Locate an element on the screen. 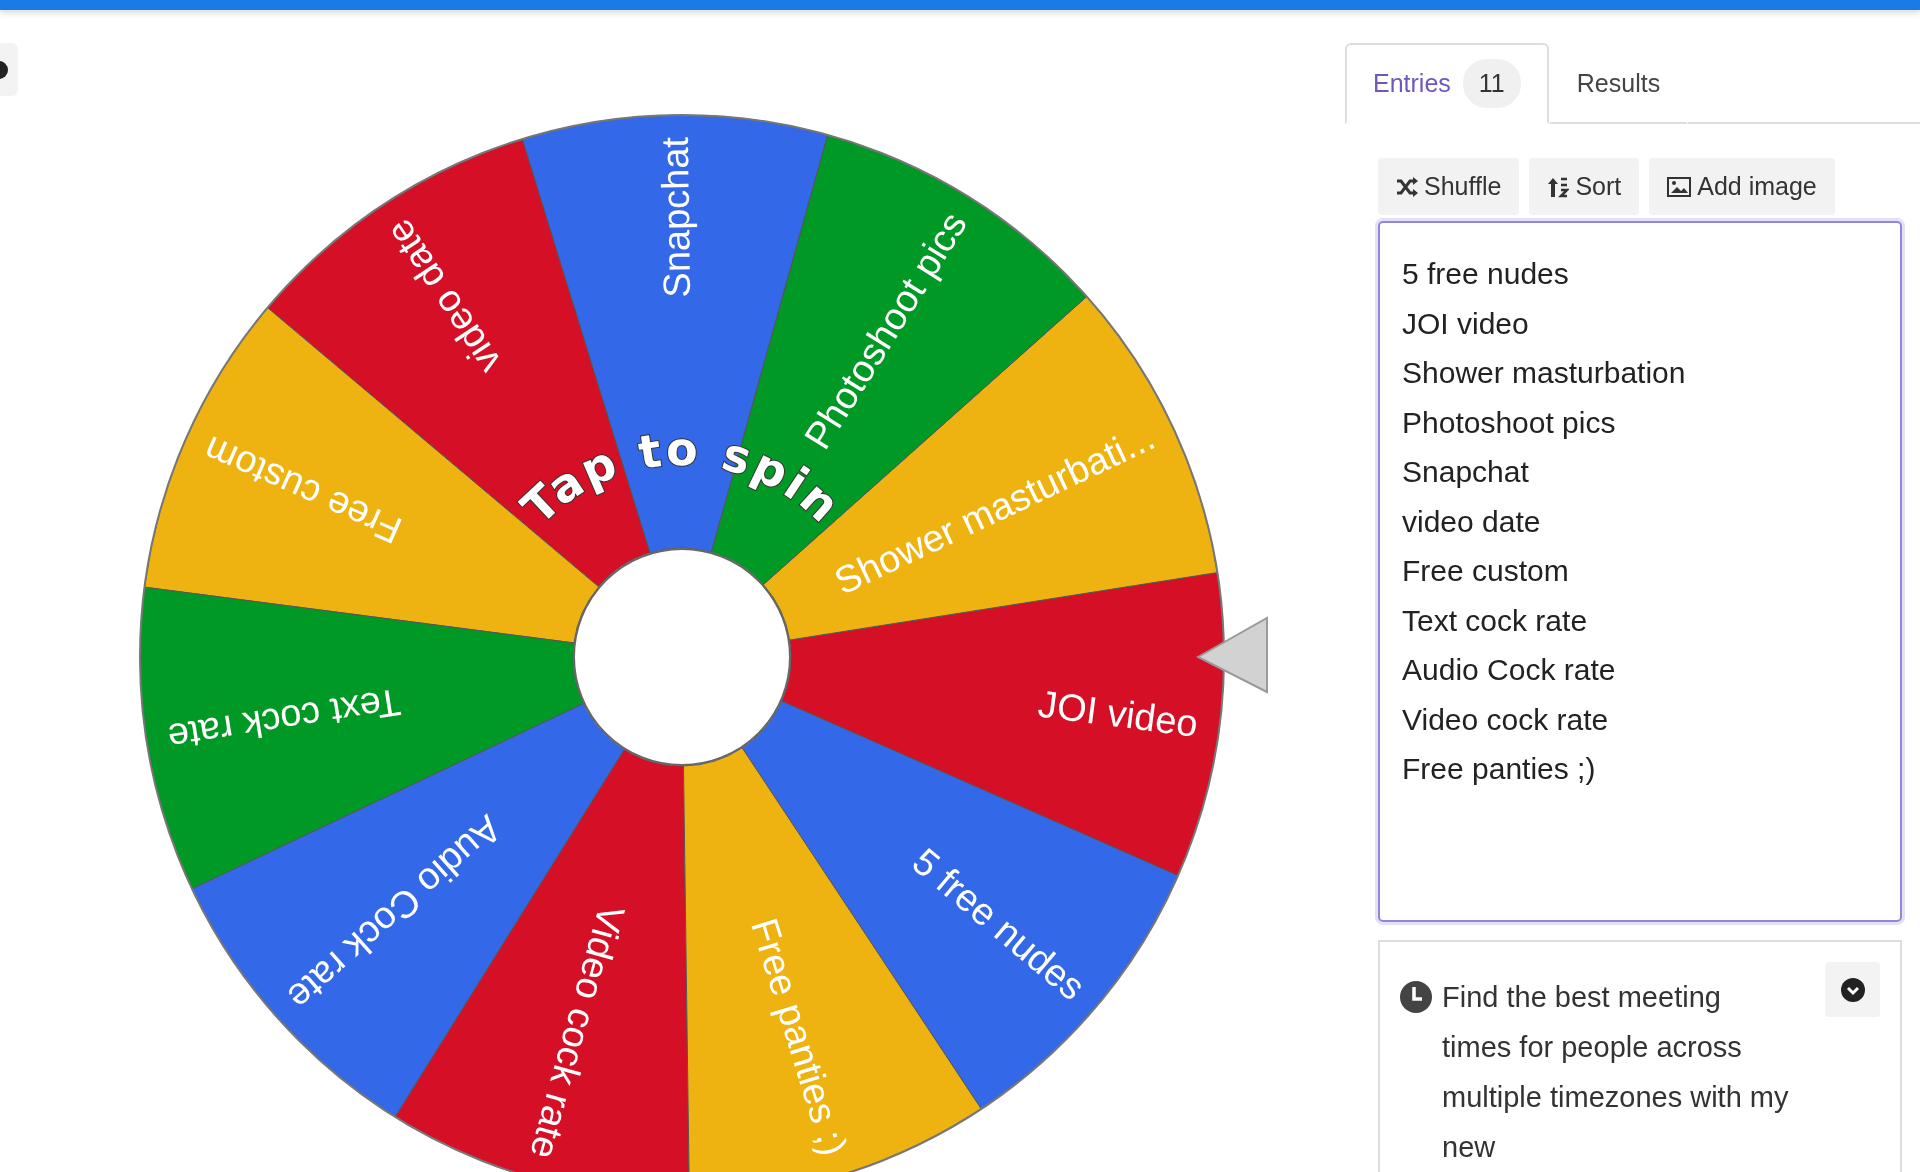 The height and width of the screenshot is (1172, 1920). slice-label: Video cock rate is located at coordinates (577, 1032).